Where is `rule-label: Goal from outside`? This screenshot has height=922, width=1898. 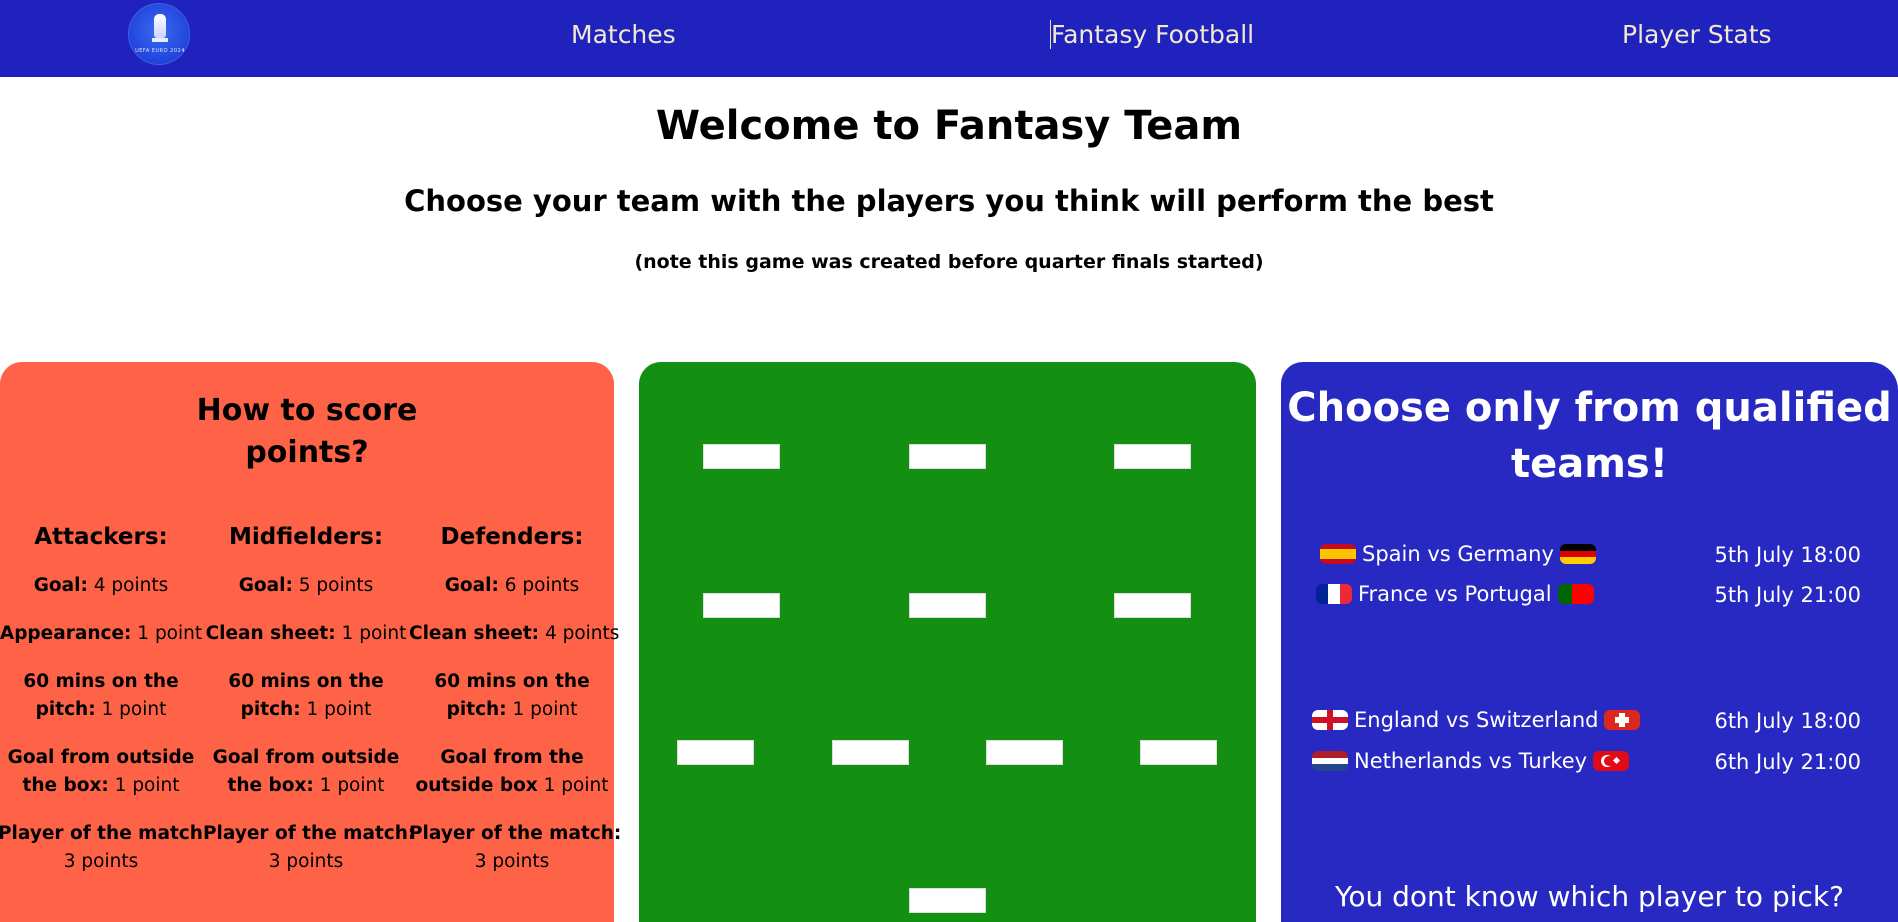 rule-label: Goal from outside is located at coordinates (306, 757).